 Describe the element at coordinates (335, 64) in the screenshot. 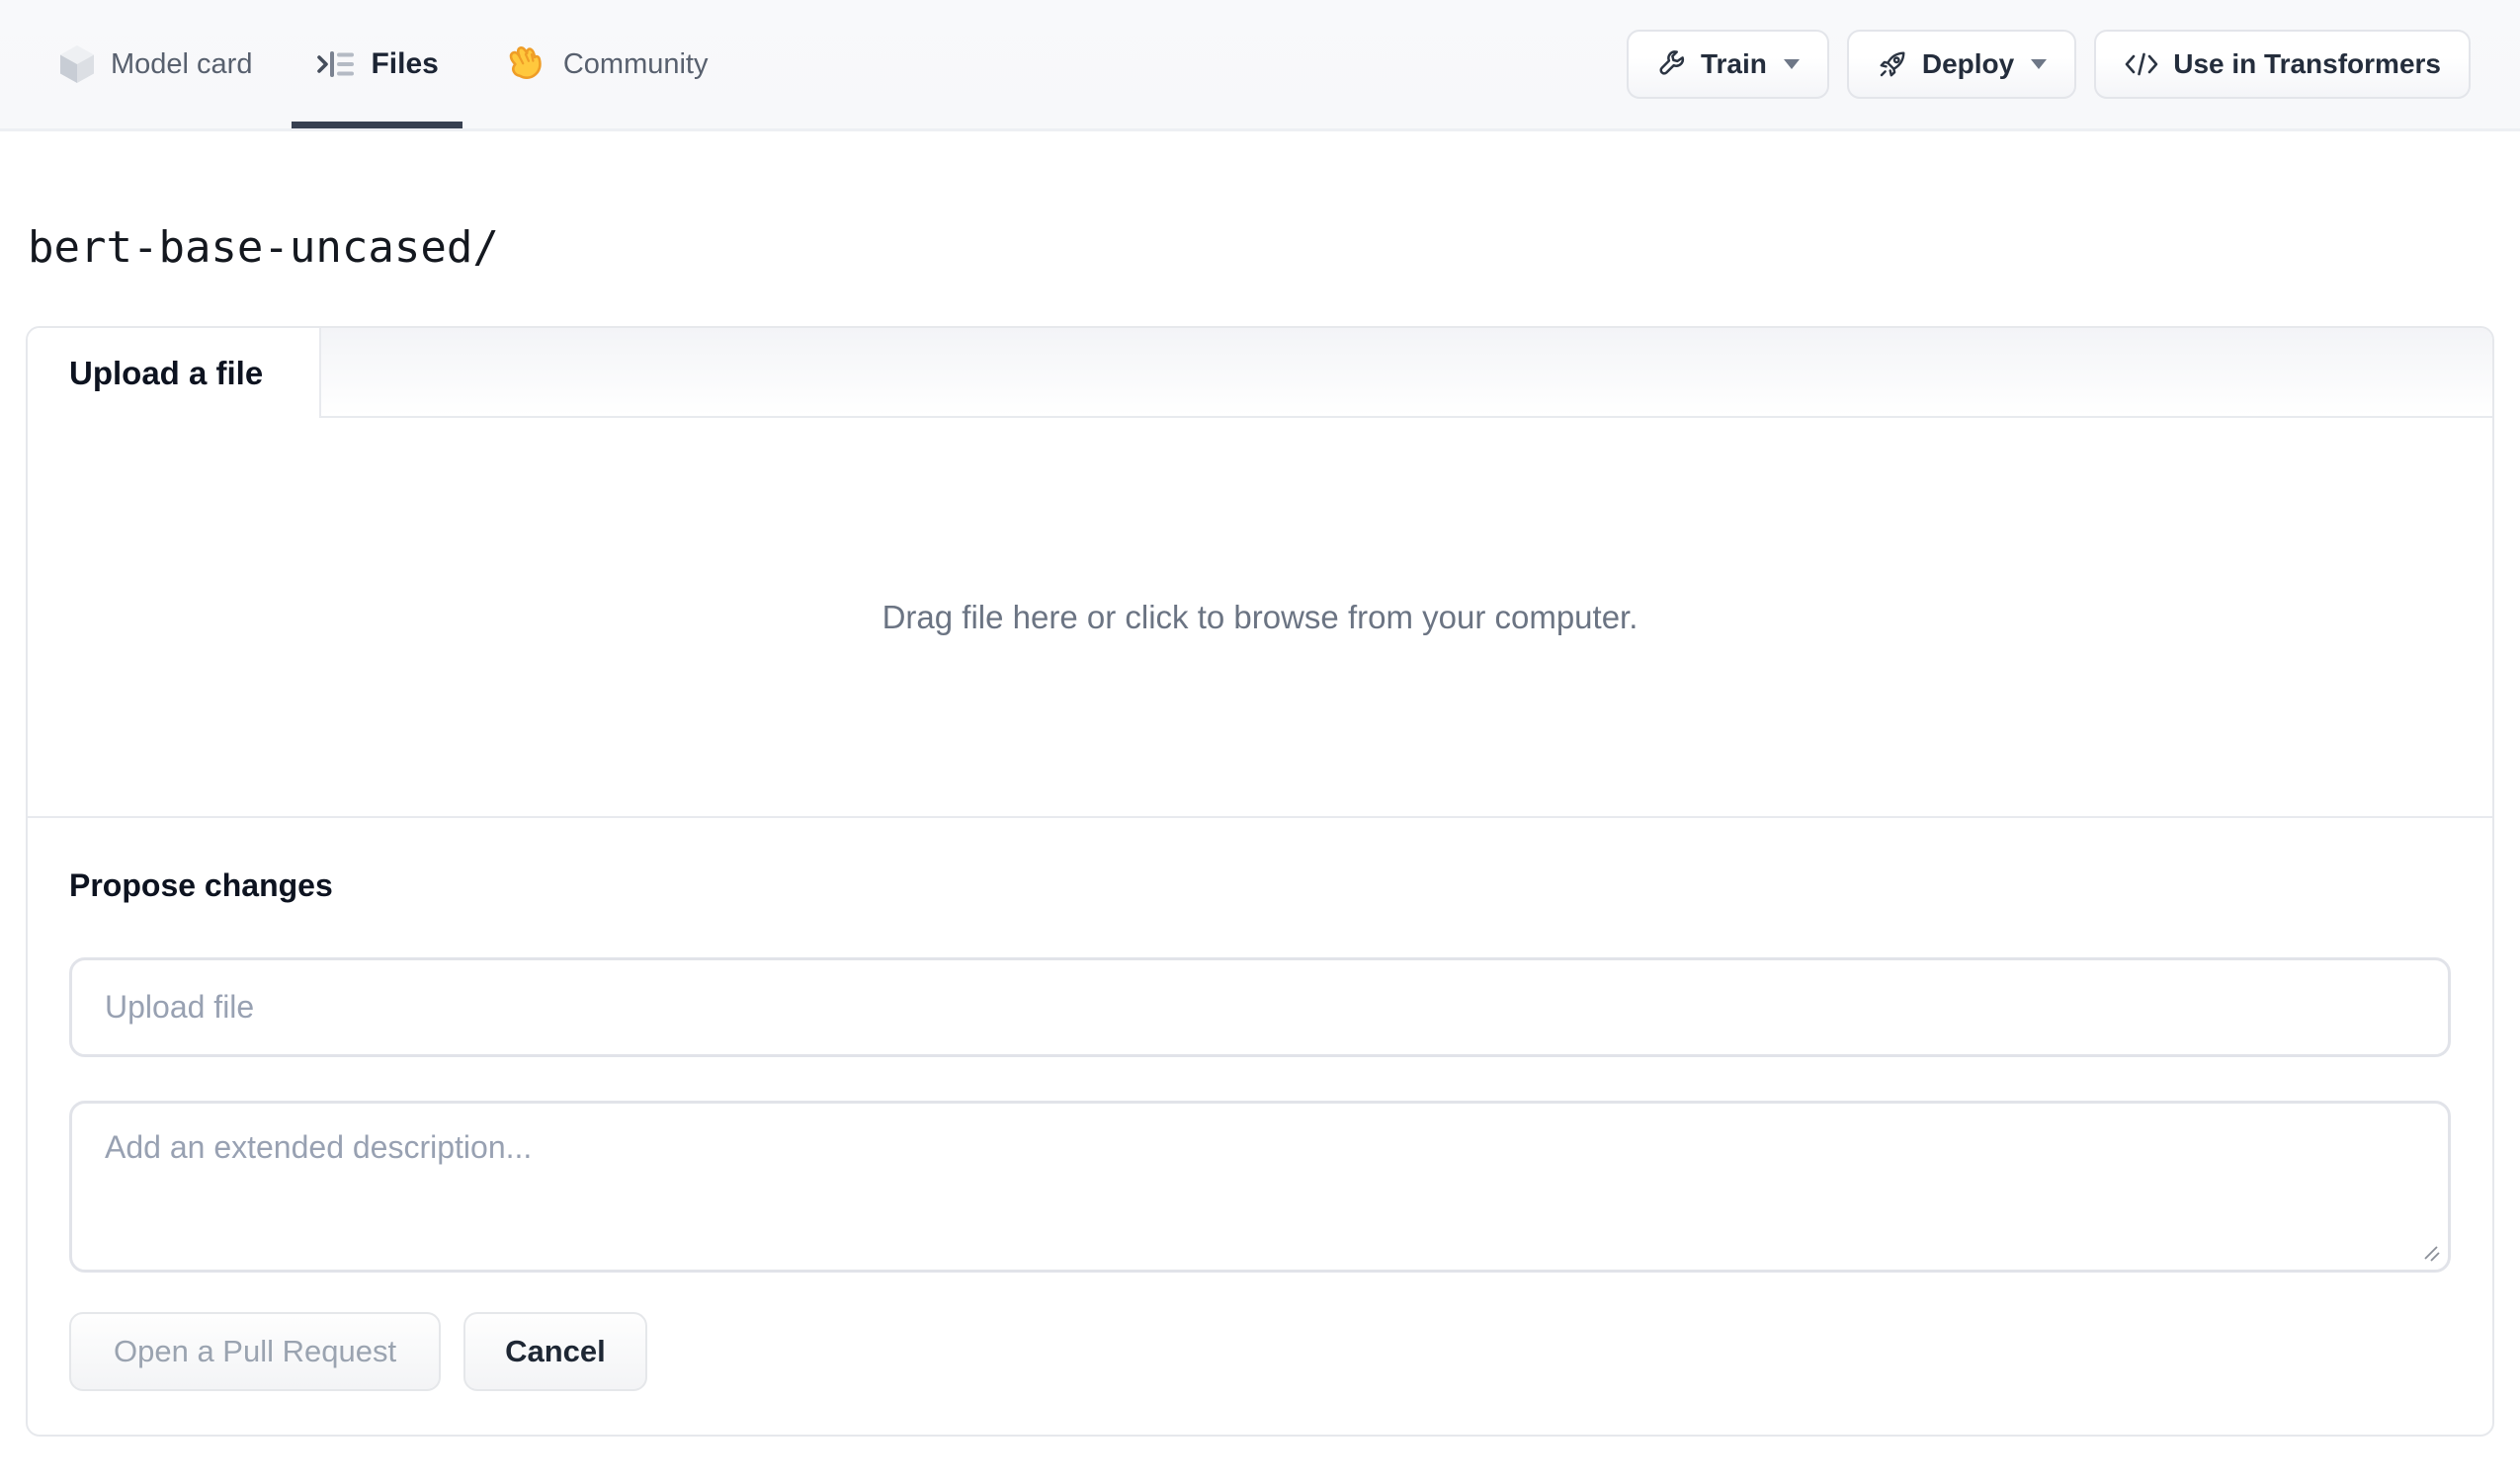

I see `files-icon` at that location.